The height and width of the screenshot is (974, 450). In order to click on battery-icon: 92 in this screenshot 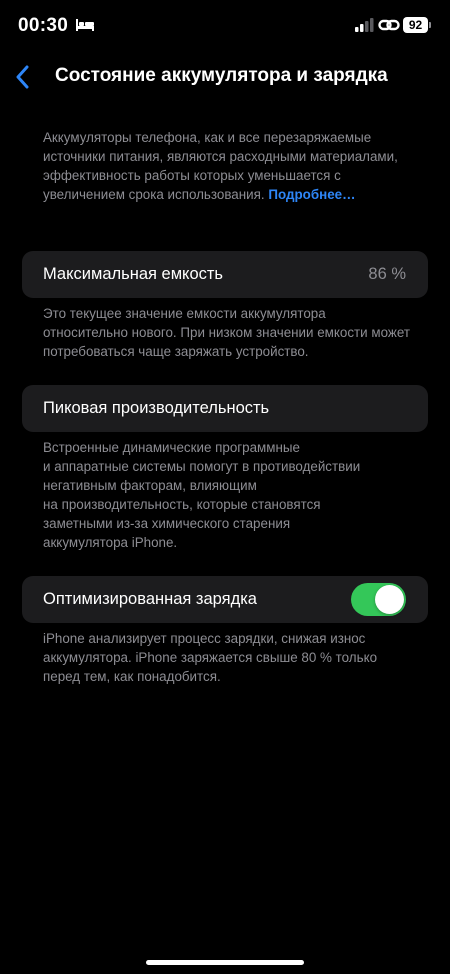, I will do `click(415, 25)`.